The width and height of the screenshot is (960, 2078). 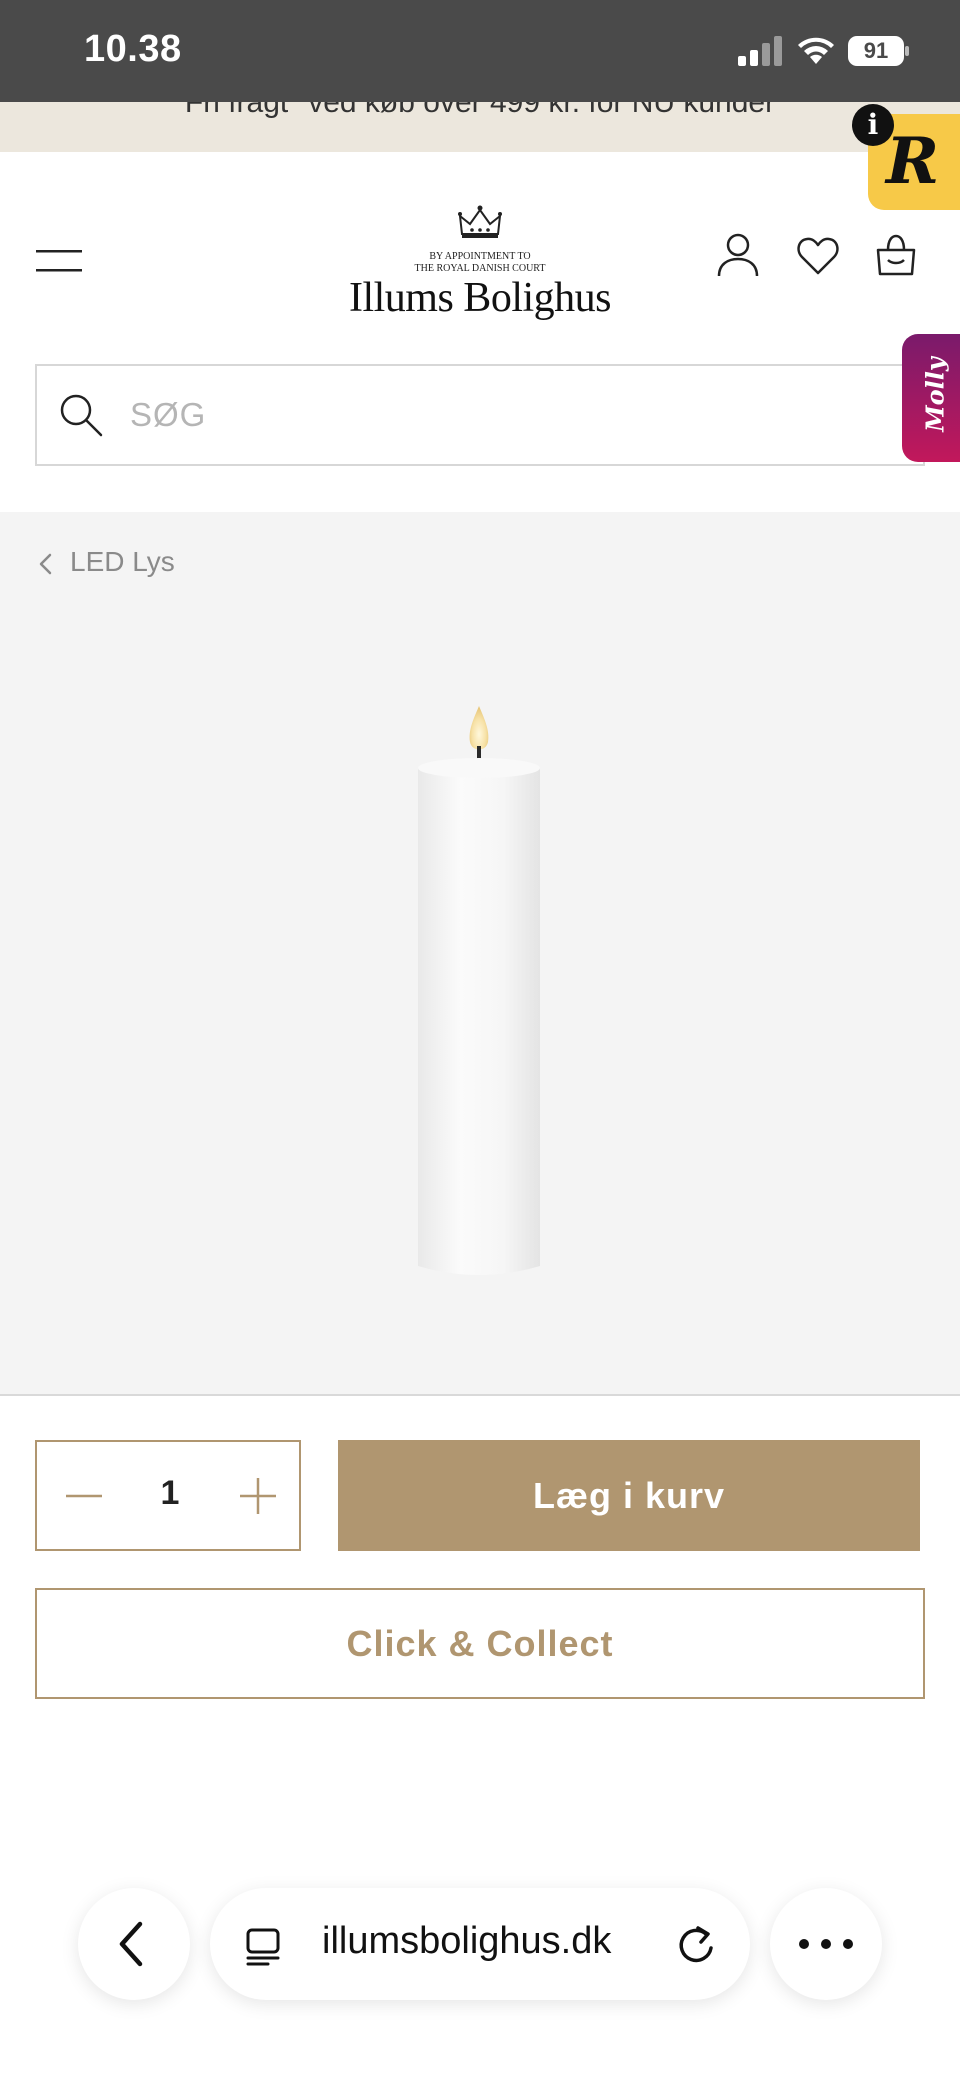 I want to click on logo-appointment-line-2: THE ROYAL DANISH COURT, so click(x=480, y=268).